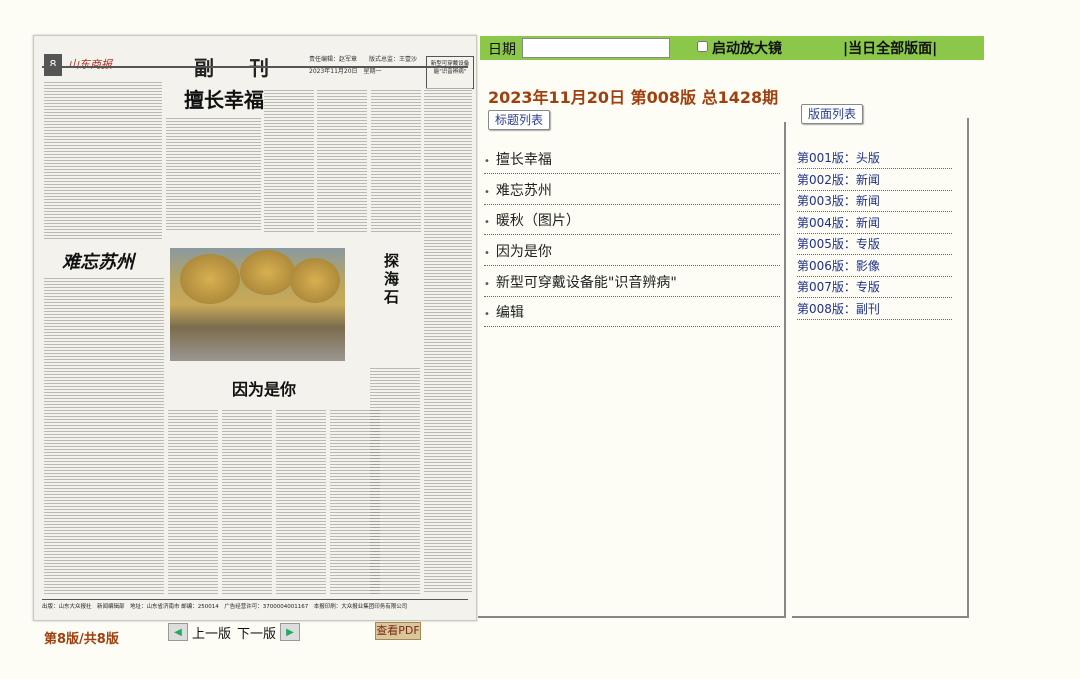  What do you see at coordinates (98, 261) in the screenshot?
I see `article-headline: 难忘苏州` at bounding box center [98, 261].